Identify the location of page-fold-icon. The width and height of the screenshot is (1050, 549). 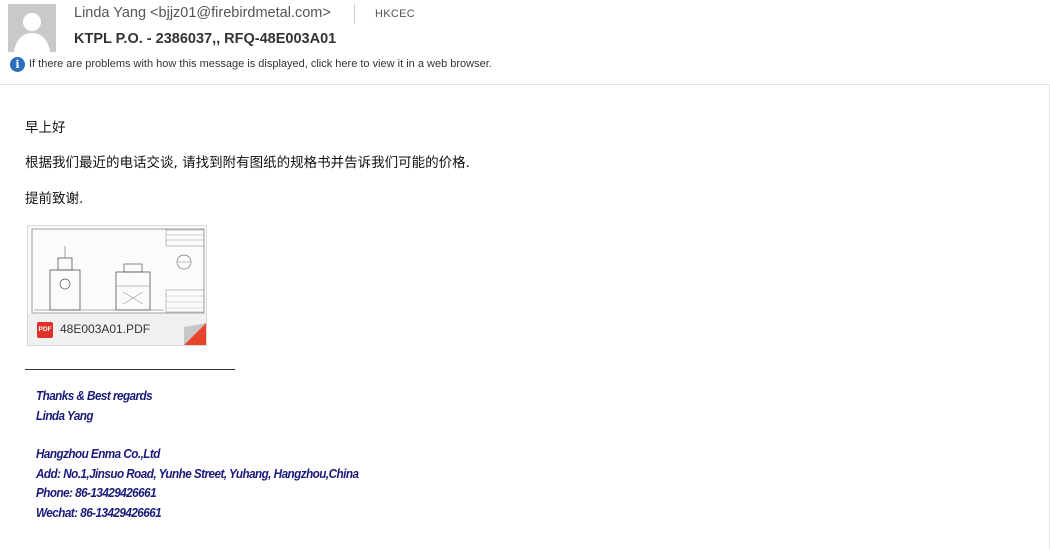
(195, 334).